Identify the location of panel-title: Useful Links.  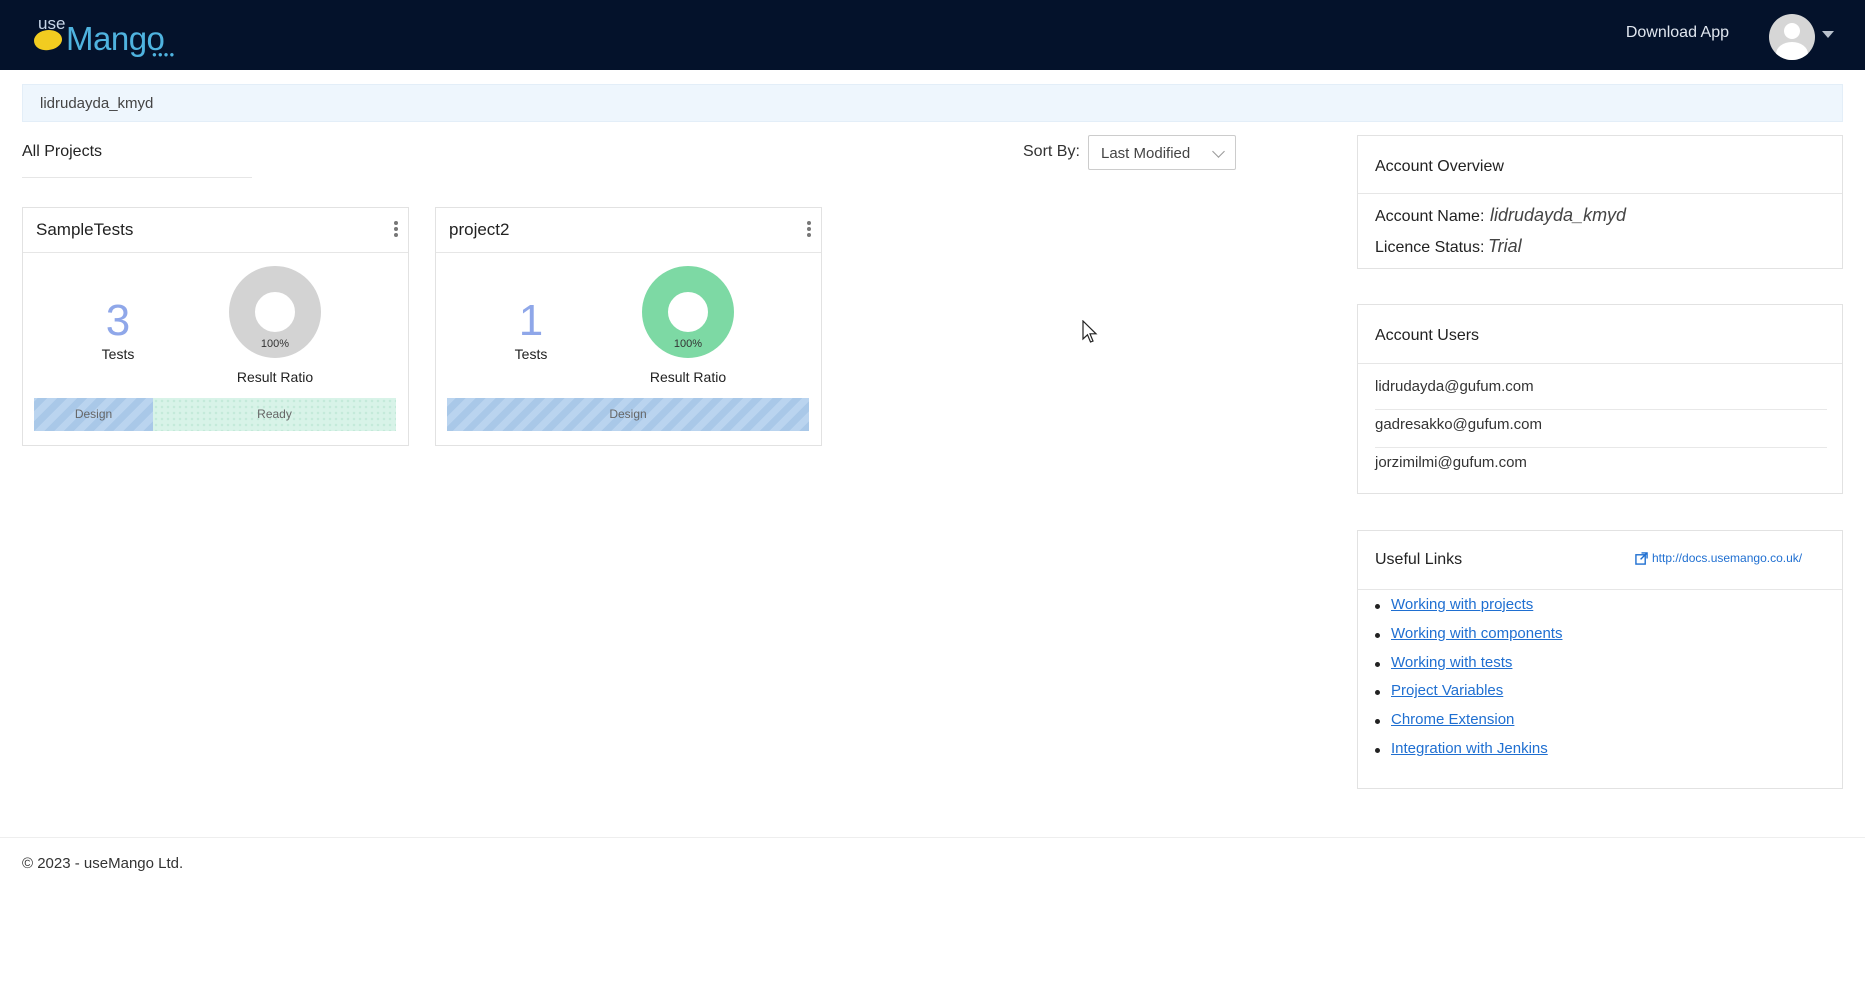
(1419, 559).